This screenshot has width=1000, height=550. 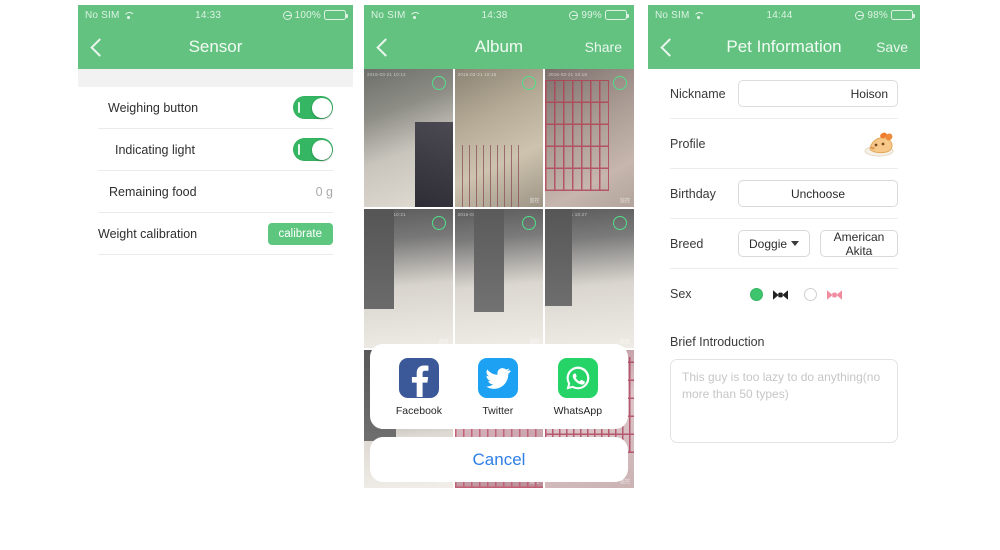 What do you see at coordinates (568, 215) in the screenshot?
I see `photo-timestamp: 2016-03-21 10:27` at bounding box center [568, 215].